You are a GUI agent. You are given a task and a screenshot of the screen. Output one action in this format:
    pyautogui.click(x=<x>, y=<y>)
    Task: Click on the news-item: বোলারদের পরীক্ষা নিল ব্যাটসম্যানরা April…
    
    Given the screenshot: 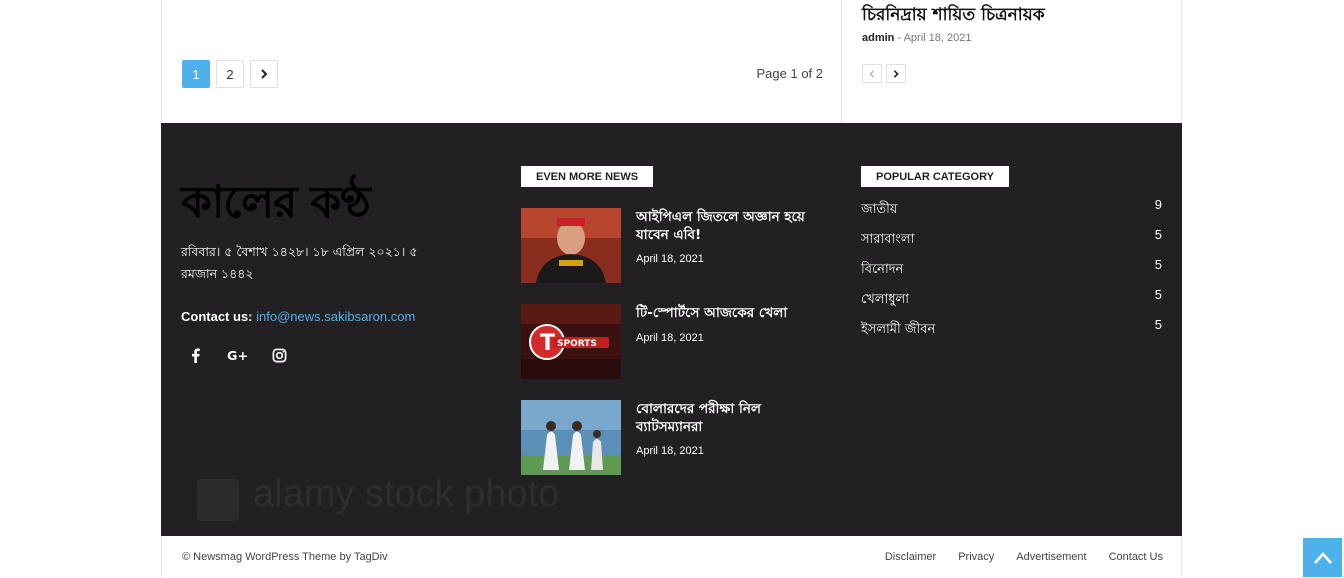 What is the action you would take?
    pyautogui.click(x=671, y=438)
    